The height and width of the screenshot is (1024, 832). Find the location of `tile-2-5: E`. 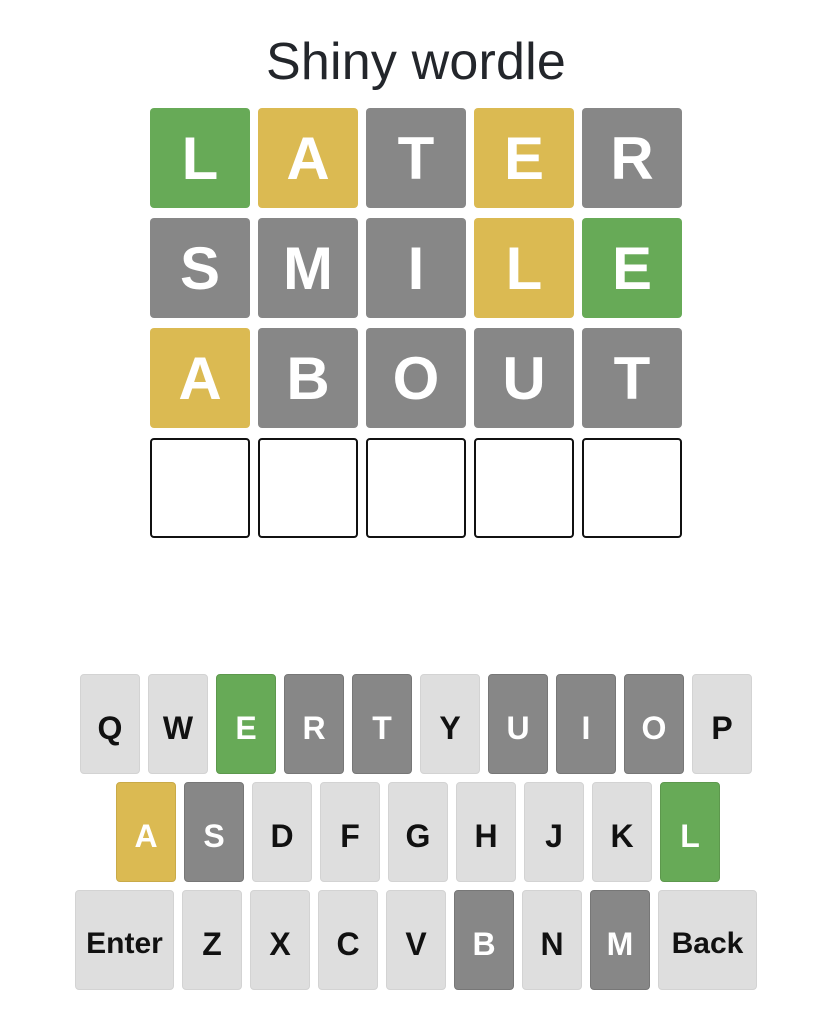

tile-2-5: E is located at coordinates (632, 268).